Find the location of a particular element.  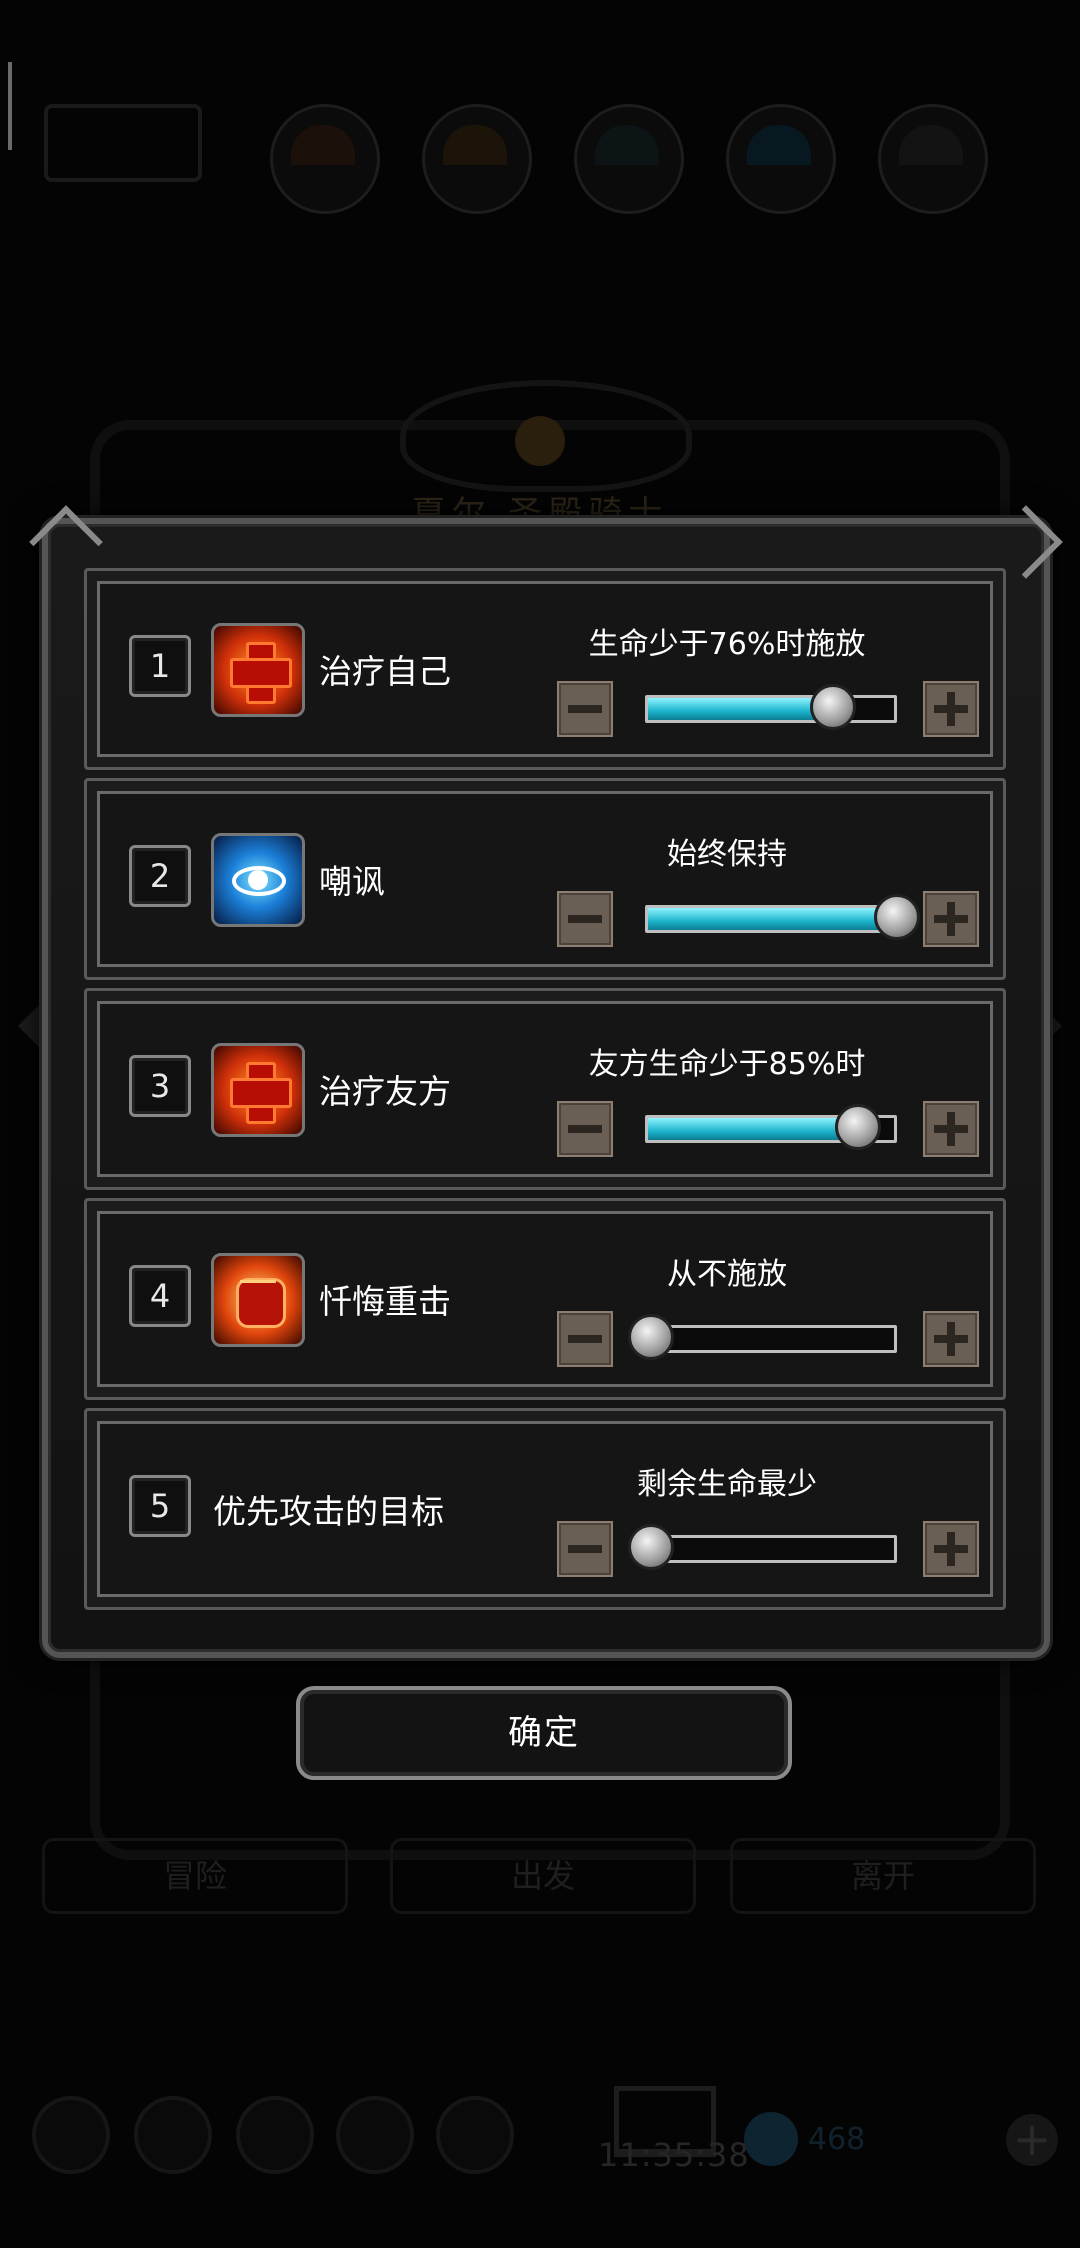

gem-icon is located at coordinates (771, 2139).